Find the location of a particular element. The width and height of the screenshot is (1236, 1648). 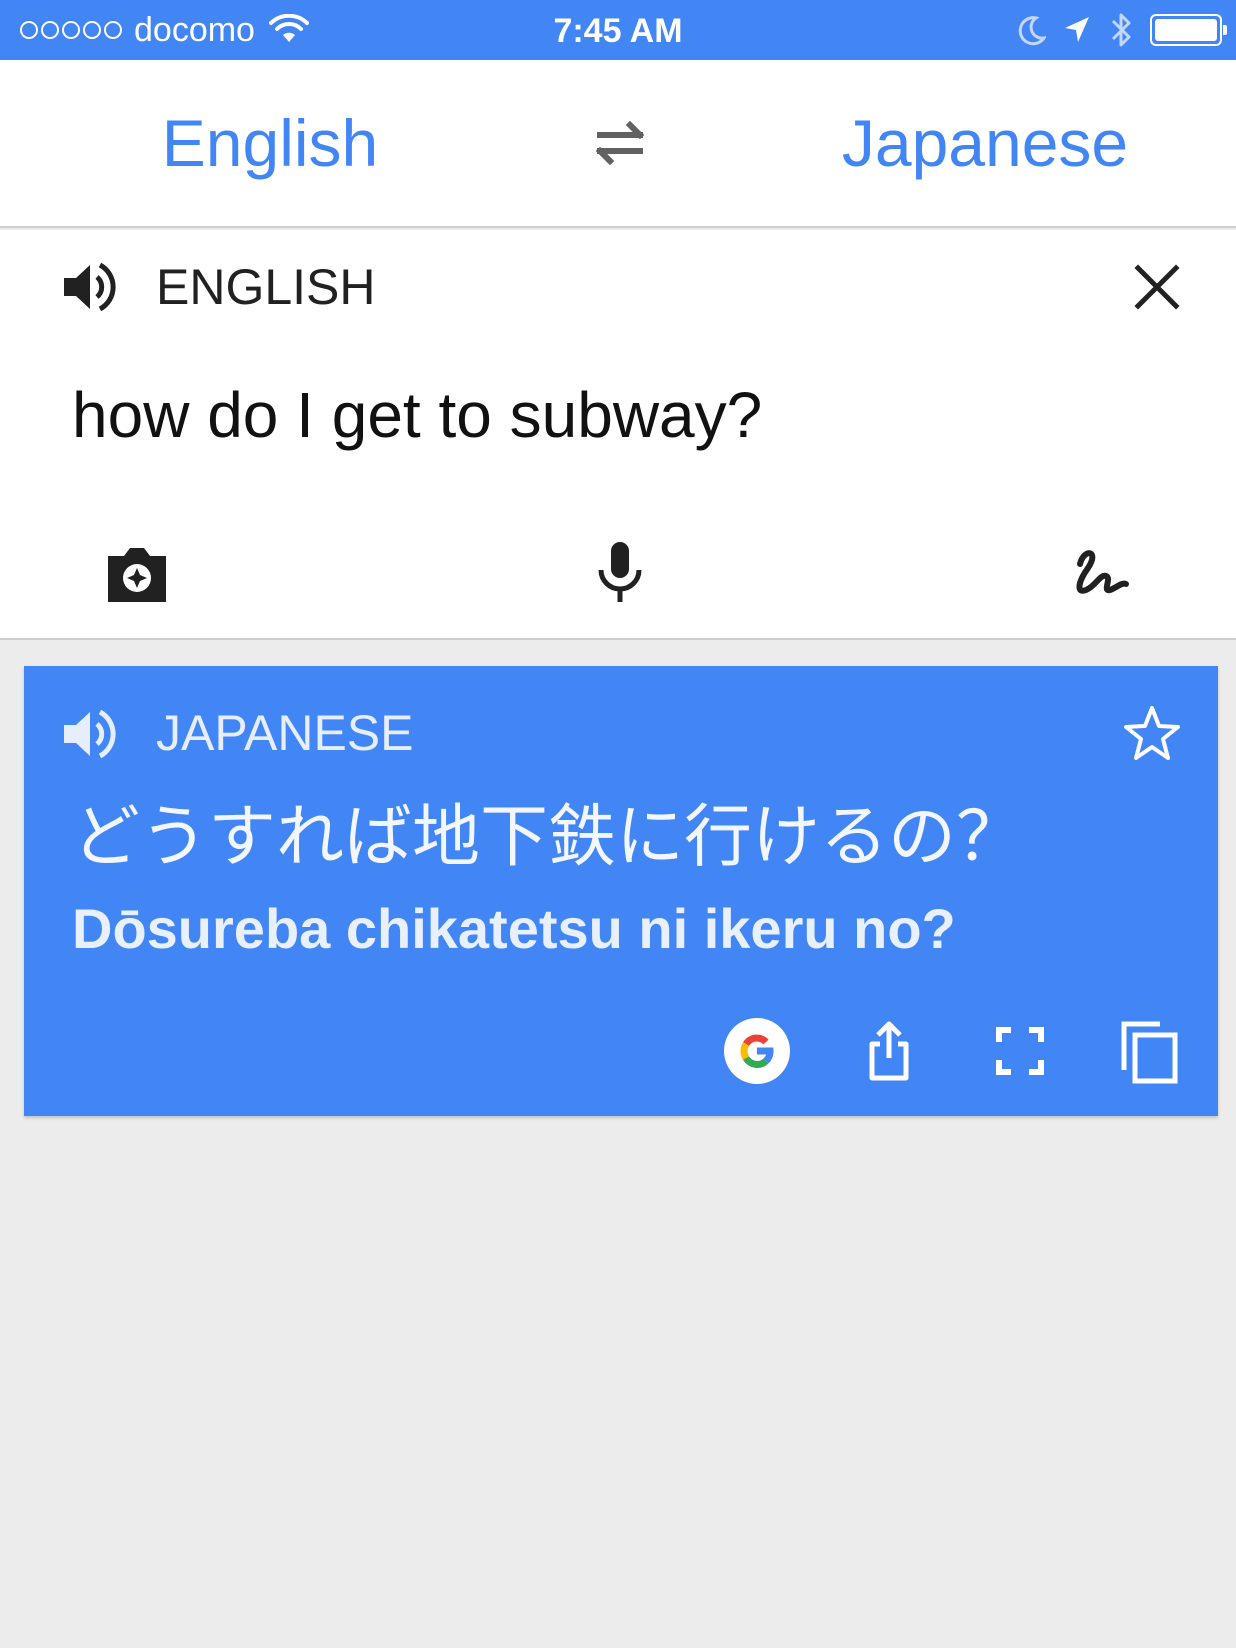

language-bar: English Japanese is located at coordinates (618, 144).